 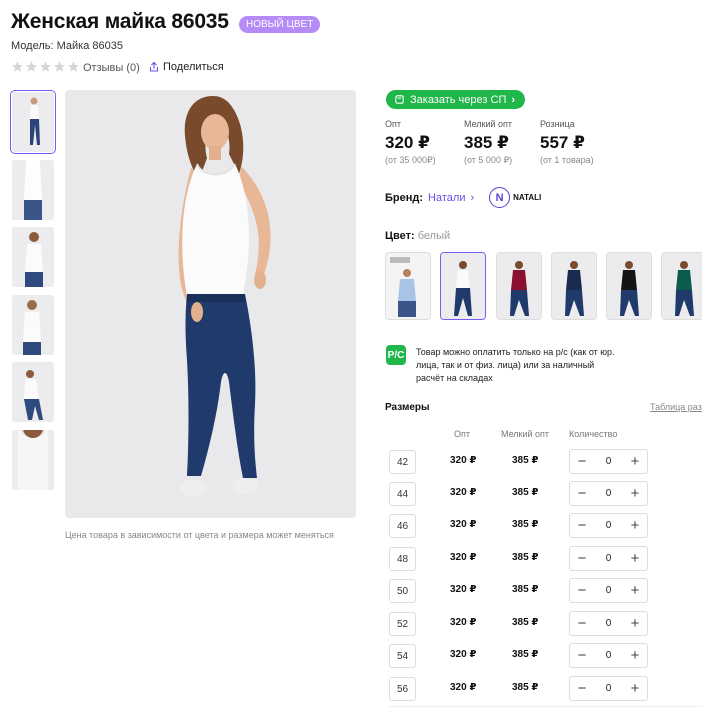 What do you see at coordinates (545, 525) in the screenshot?
I see `size-row: 46 320 ₽ 385 ₽ −0 +` at bounding box center [545, 525].